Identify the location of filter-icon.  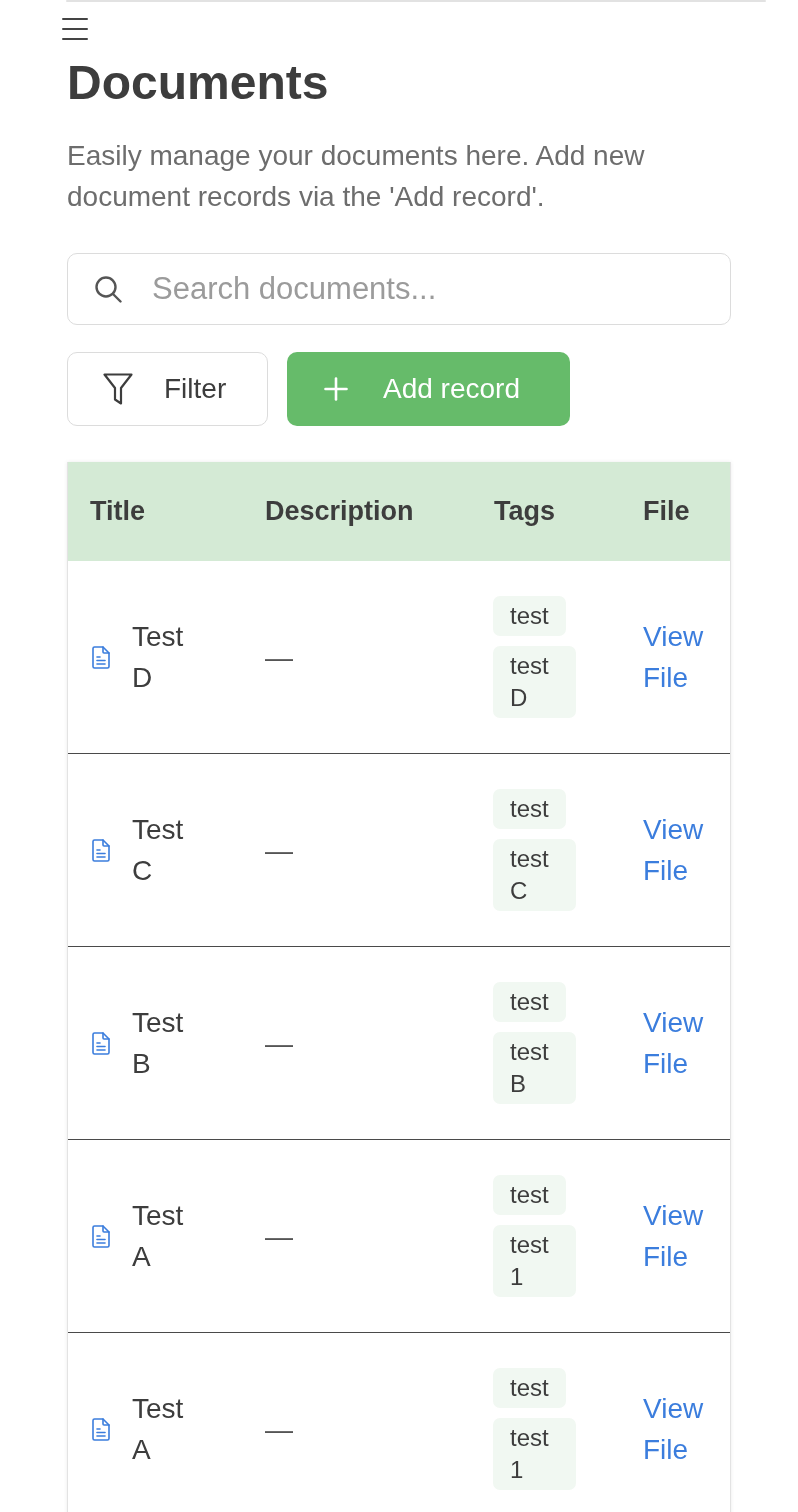
(118, 389).